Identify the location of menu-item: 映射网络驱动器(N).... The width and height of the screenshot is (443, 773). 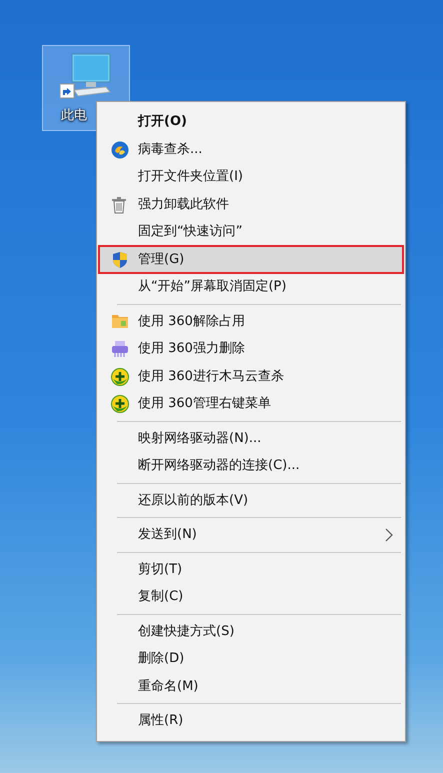
(251, 438).